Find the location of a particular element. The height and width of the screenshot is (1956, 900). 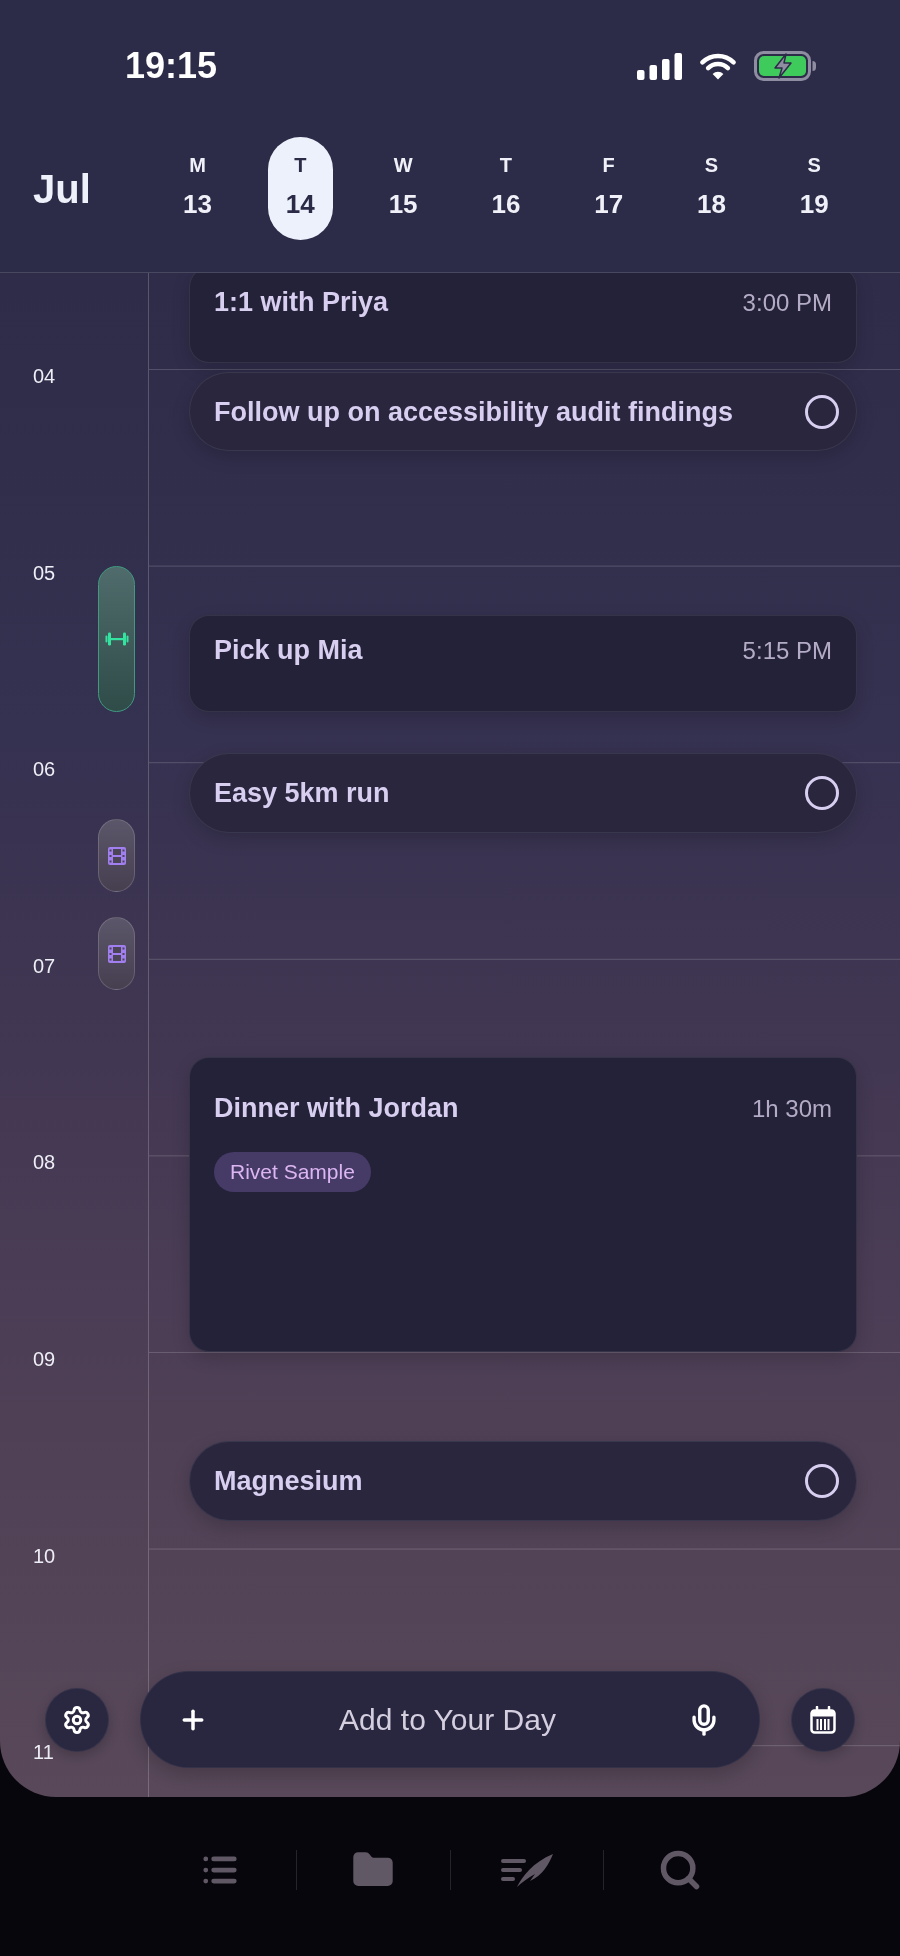

signal-icon is located at coordinates (659, 66).